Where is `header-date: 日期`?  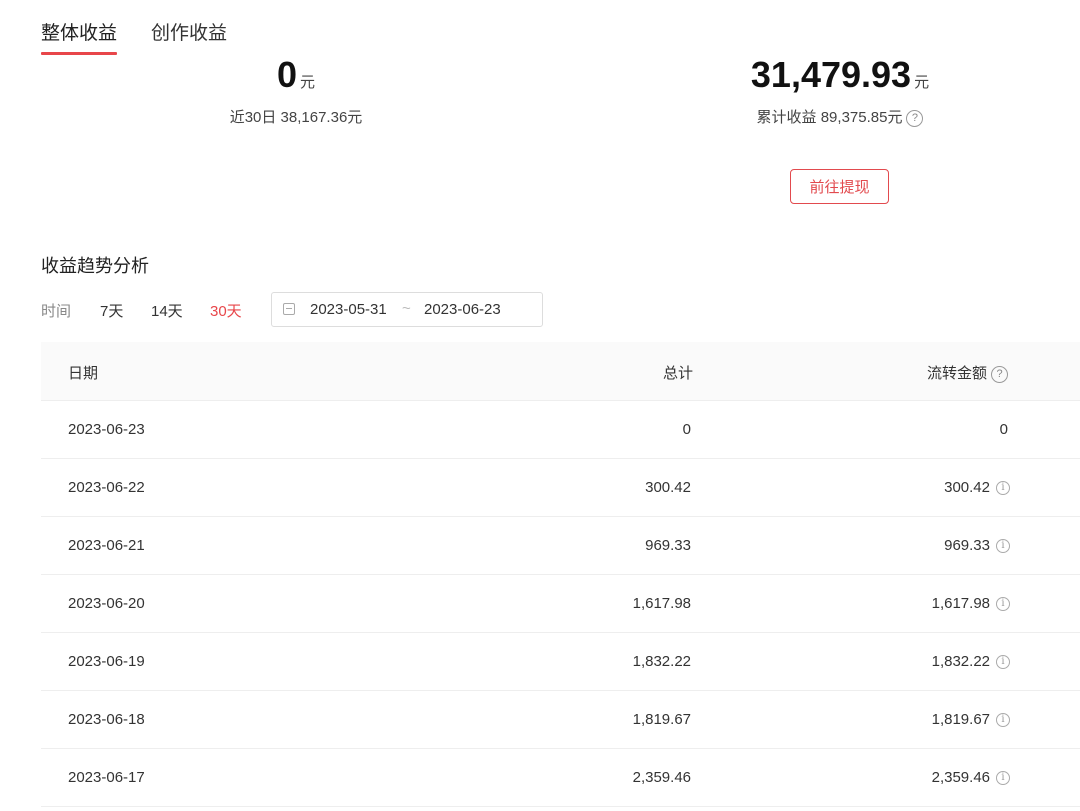 header-date: 日期 is located at coordinates (83, 373).